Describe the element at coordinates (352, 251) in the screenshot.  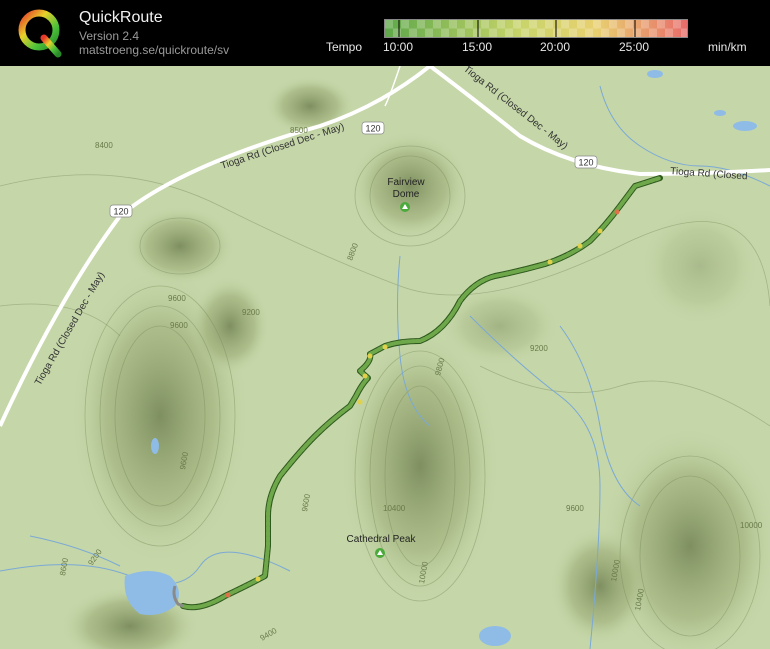
I see `elevation-label: 8800` at that location.